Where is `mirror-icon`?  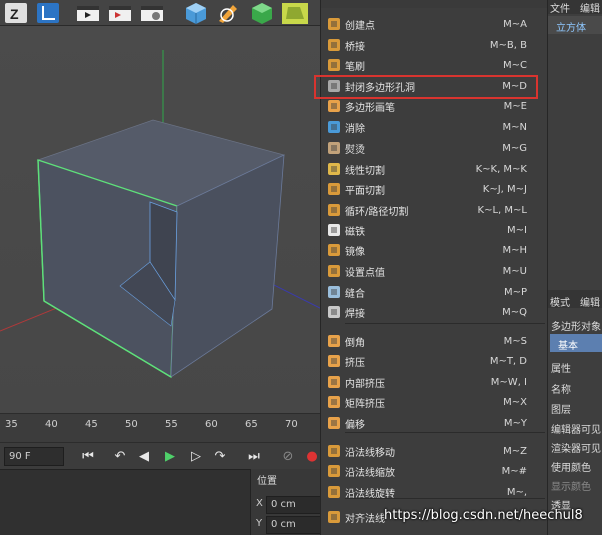 mirror-icon is located at coordinates (334, 250).